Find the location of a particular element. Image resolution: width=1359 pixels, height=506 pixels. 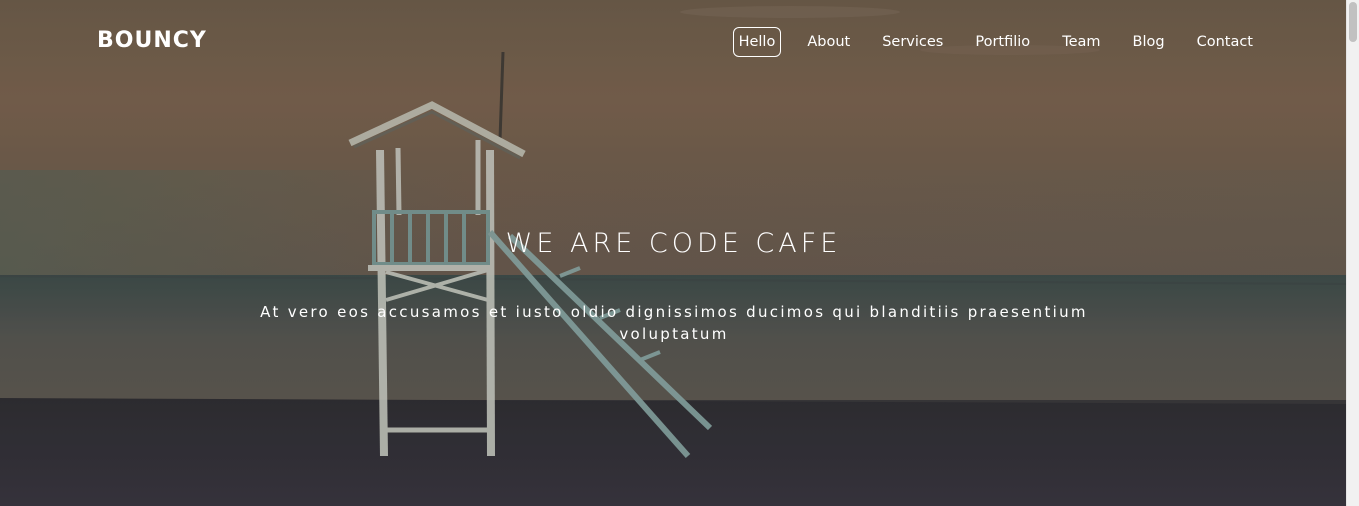

nav-item-services: Services is located at coordinates (912, 42).